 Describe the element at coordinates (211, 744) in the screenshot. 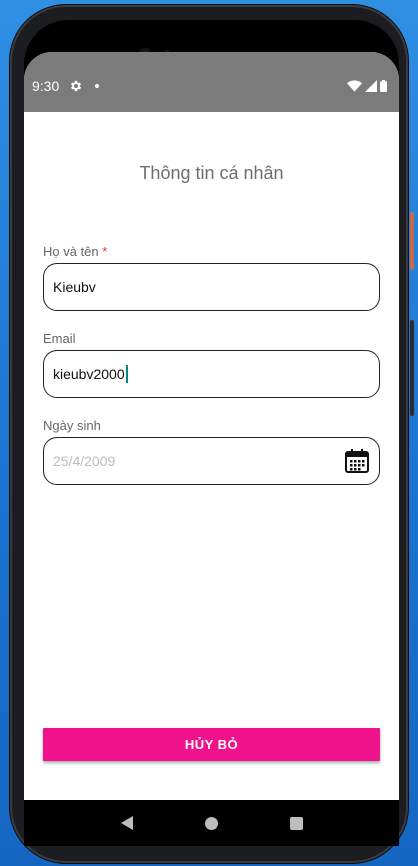

I see `cancel-button: HỦY BỎ` at that location.